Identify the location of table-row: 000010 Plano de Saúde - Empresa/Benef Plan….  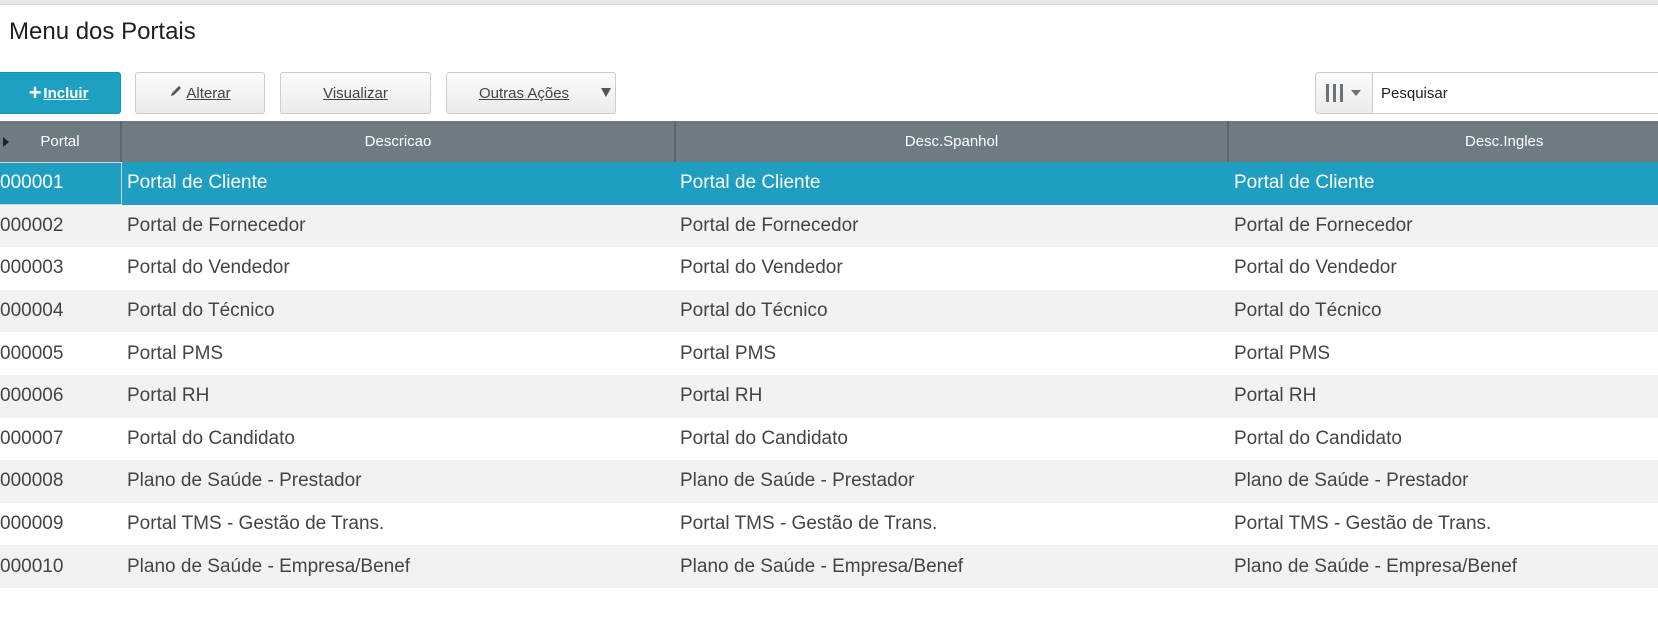
(829, 566).